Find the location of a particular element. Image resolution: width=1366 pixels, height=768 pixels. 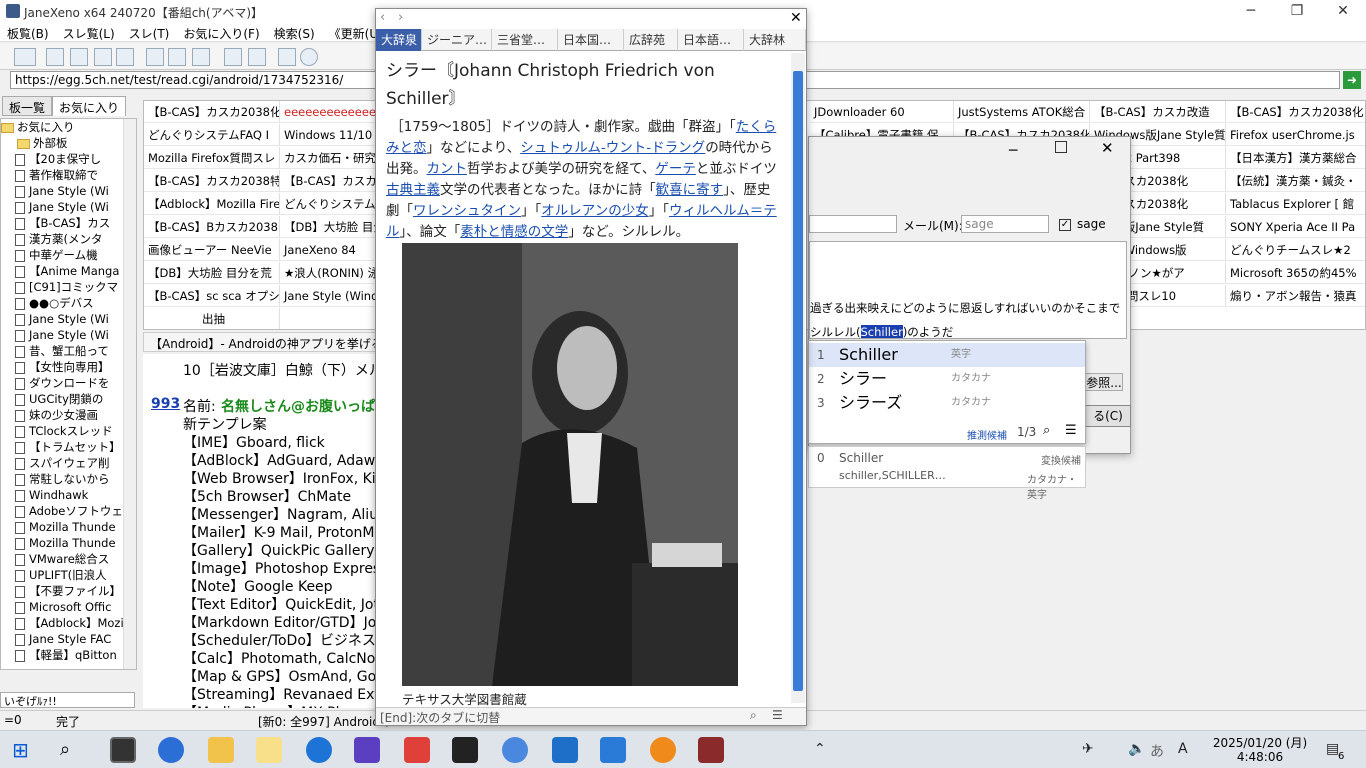

ime-conv-word: Schiller is located at coordinates (861, 458).